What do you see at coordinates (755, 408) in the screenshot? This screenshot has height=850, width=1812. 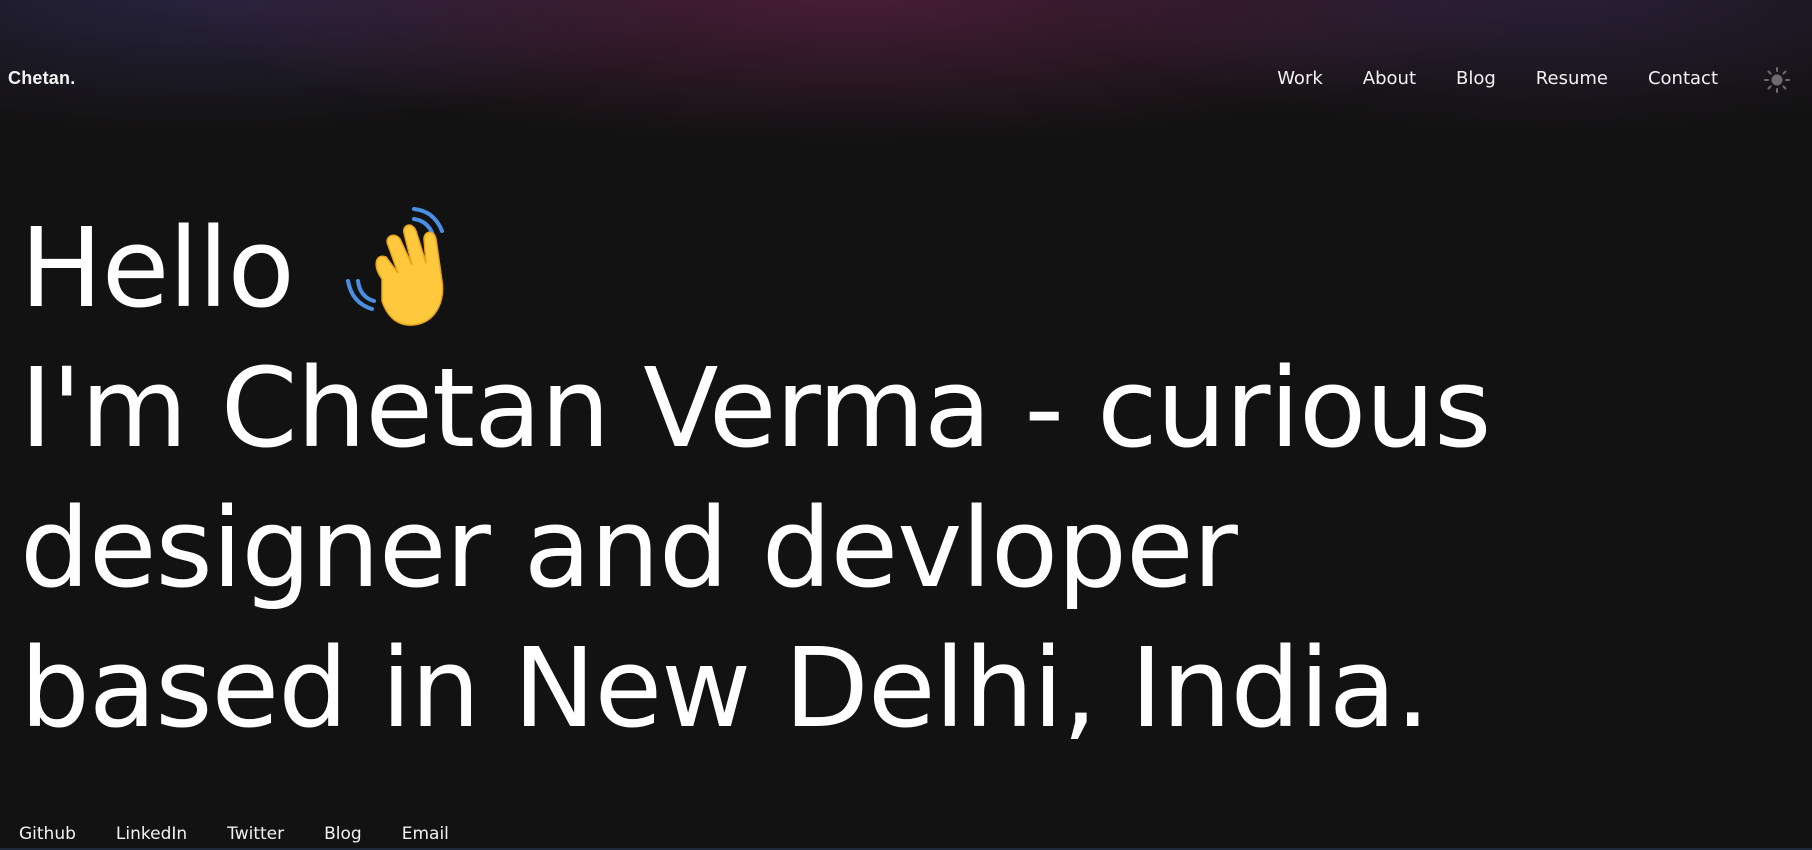 I see `intro-line-1: I'm Chetan Verma - curious` at bounding box center [755, 408].